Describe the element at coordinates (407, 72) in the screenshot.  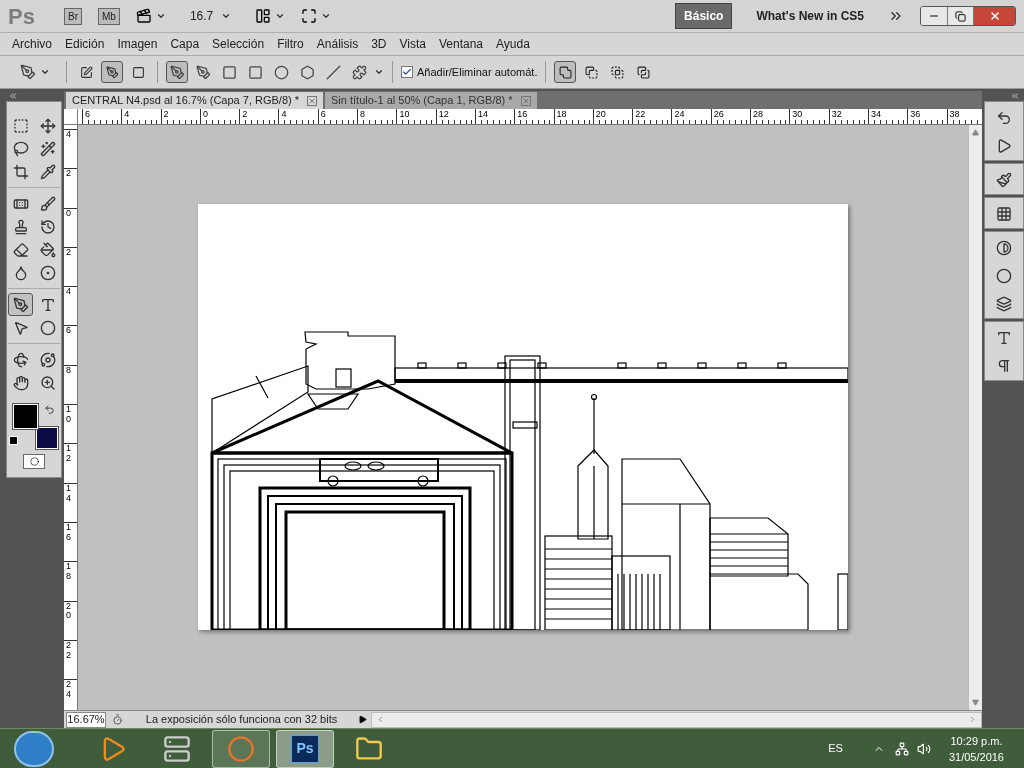
I see `checkbox` at that location.